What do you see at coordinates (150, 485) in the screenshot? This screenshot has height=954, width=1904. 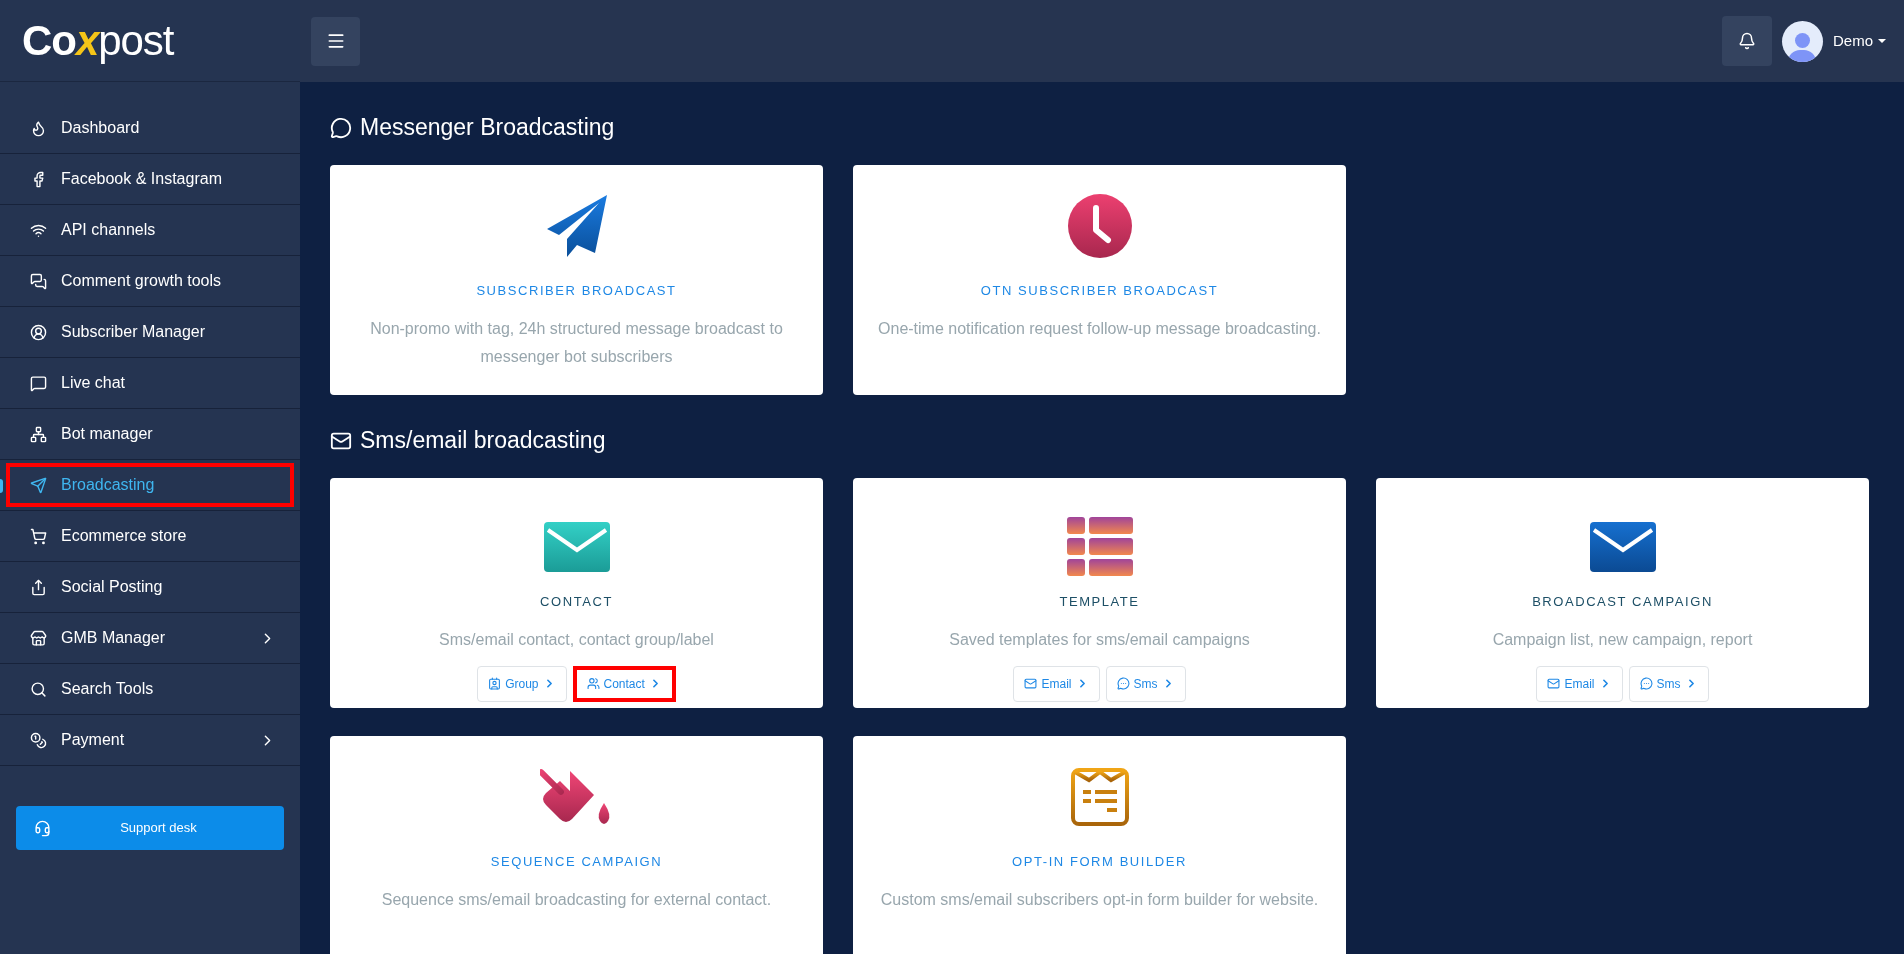 I see `sidebar-item: Broadcasting` at bounding box center [150, 485].